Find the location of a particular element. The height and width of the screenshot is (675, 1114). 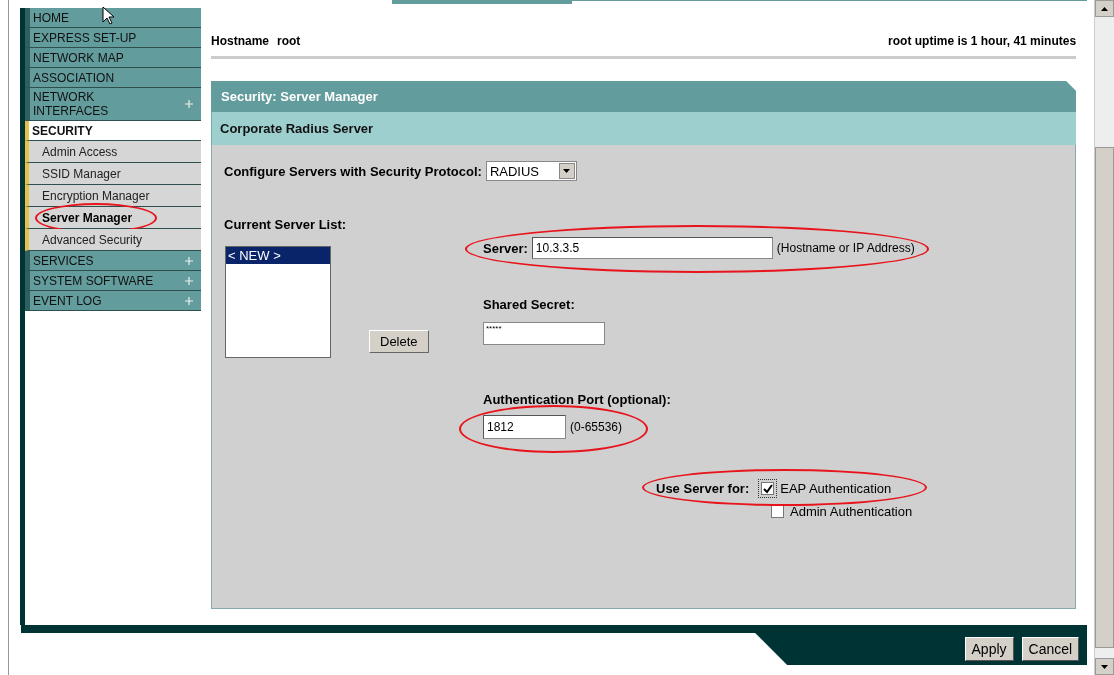

section-header: Corporate Radius Server is located at coordinates (644, 128).